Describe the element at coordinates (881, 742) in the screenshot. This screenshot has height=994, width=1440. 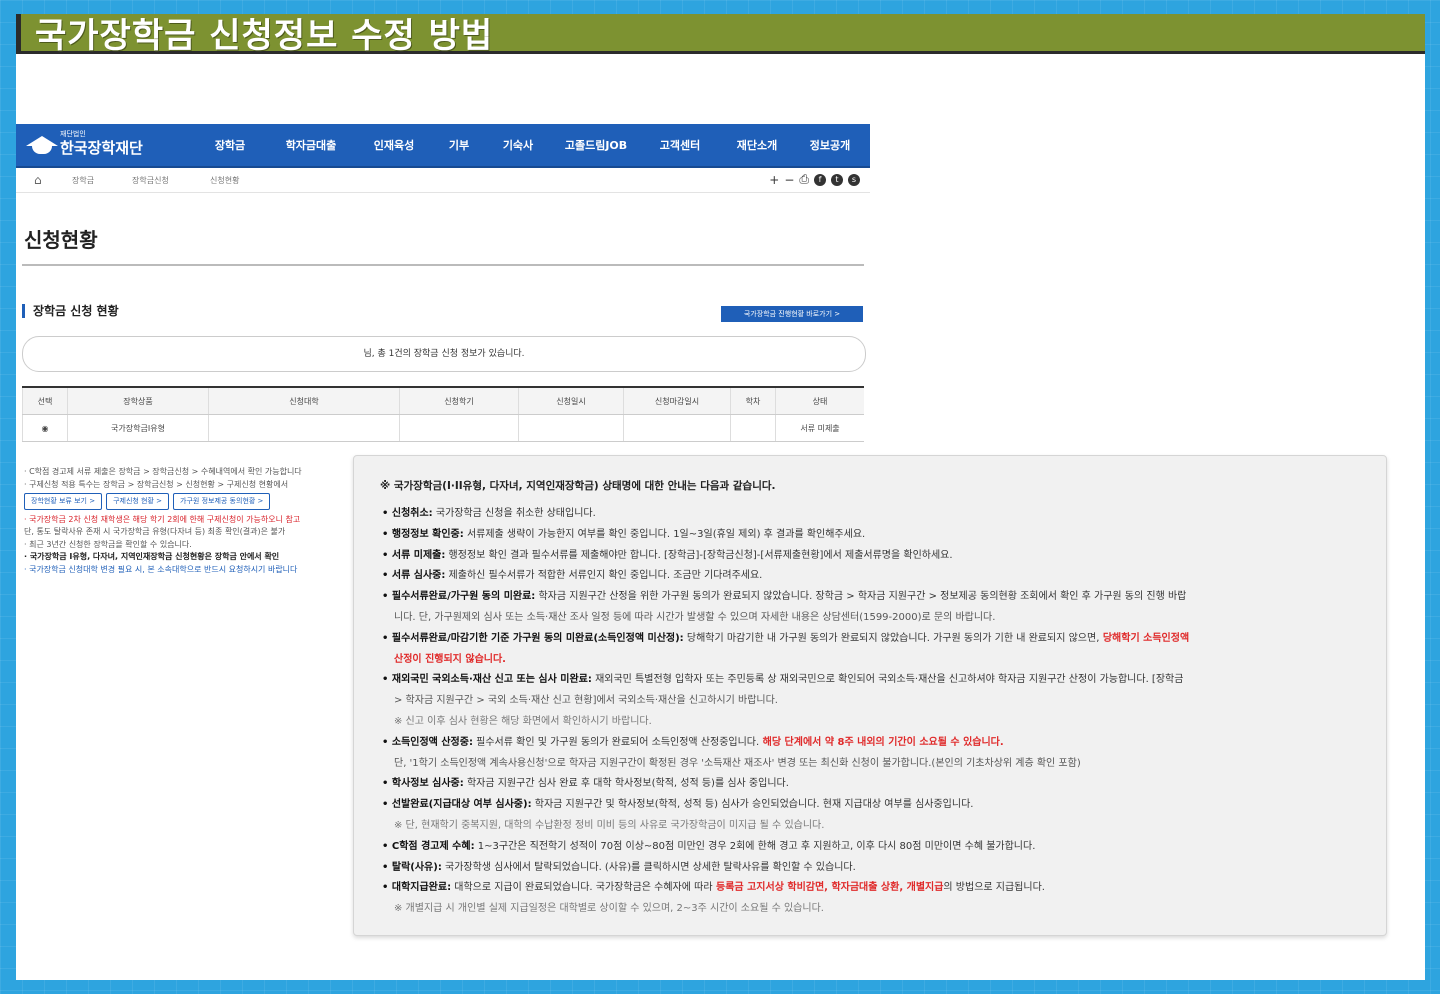
I see `status-guide-text: 해당 단계에서 약 8주 내외의 기간이 소요될 수 있습니다.` at that location.